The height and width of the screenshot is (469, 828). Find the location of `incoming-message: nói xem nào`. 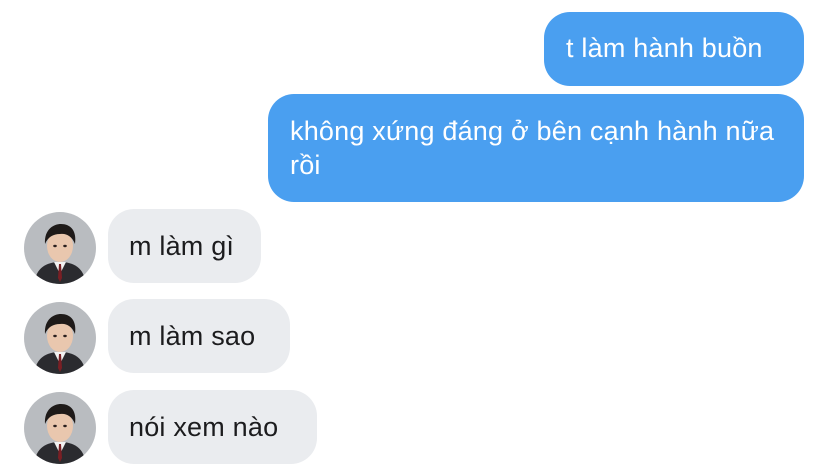

incoming-message: nói xem nào is located at coordinates (212, 427).